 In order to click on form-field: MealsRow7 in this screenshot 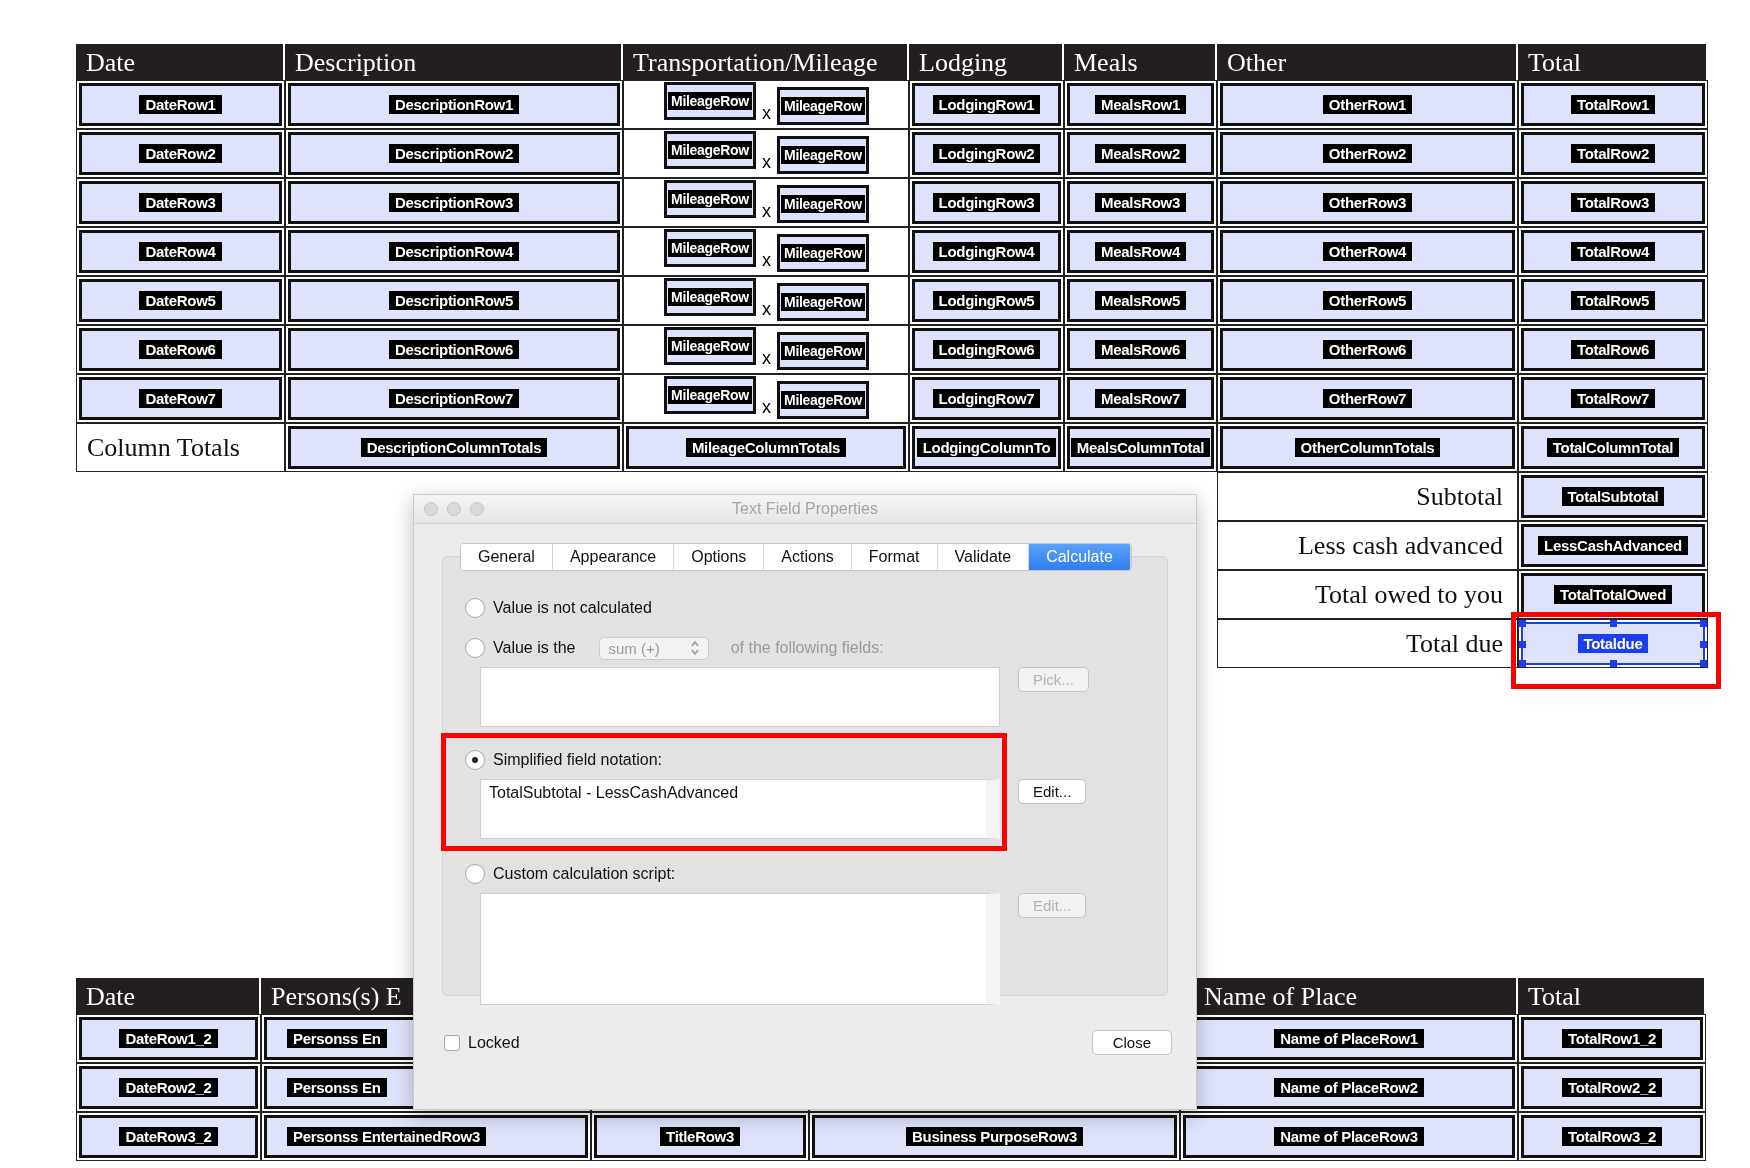, I will do `click(1140, 398)`.